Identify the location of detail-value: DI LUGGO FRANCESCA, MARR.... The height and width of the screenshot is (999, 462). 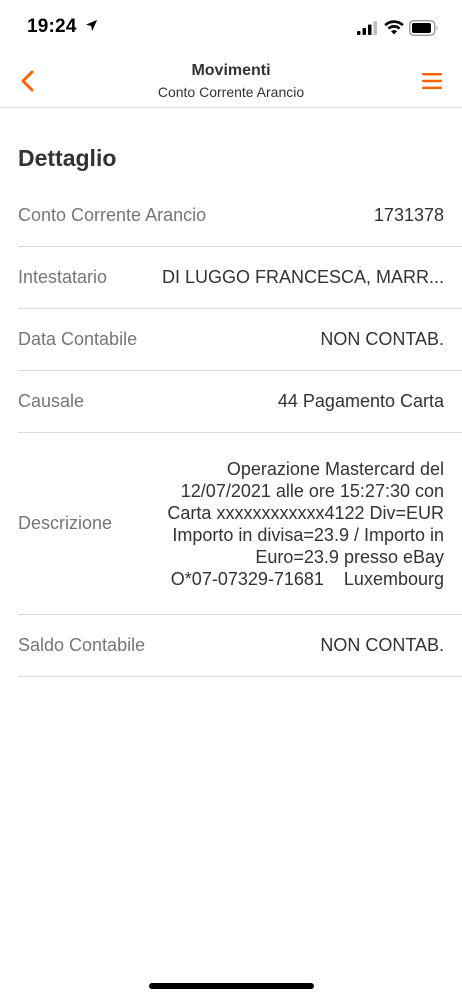
(302, 277).